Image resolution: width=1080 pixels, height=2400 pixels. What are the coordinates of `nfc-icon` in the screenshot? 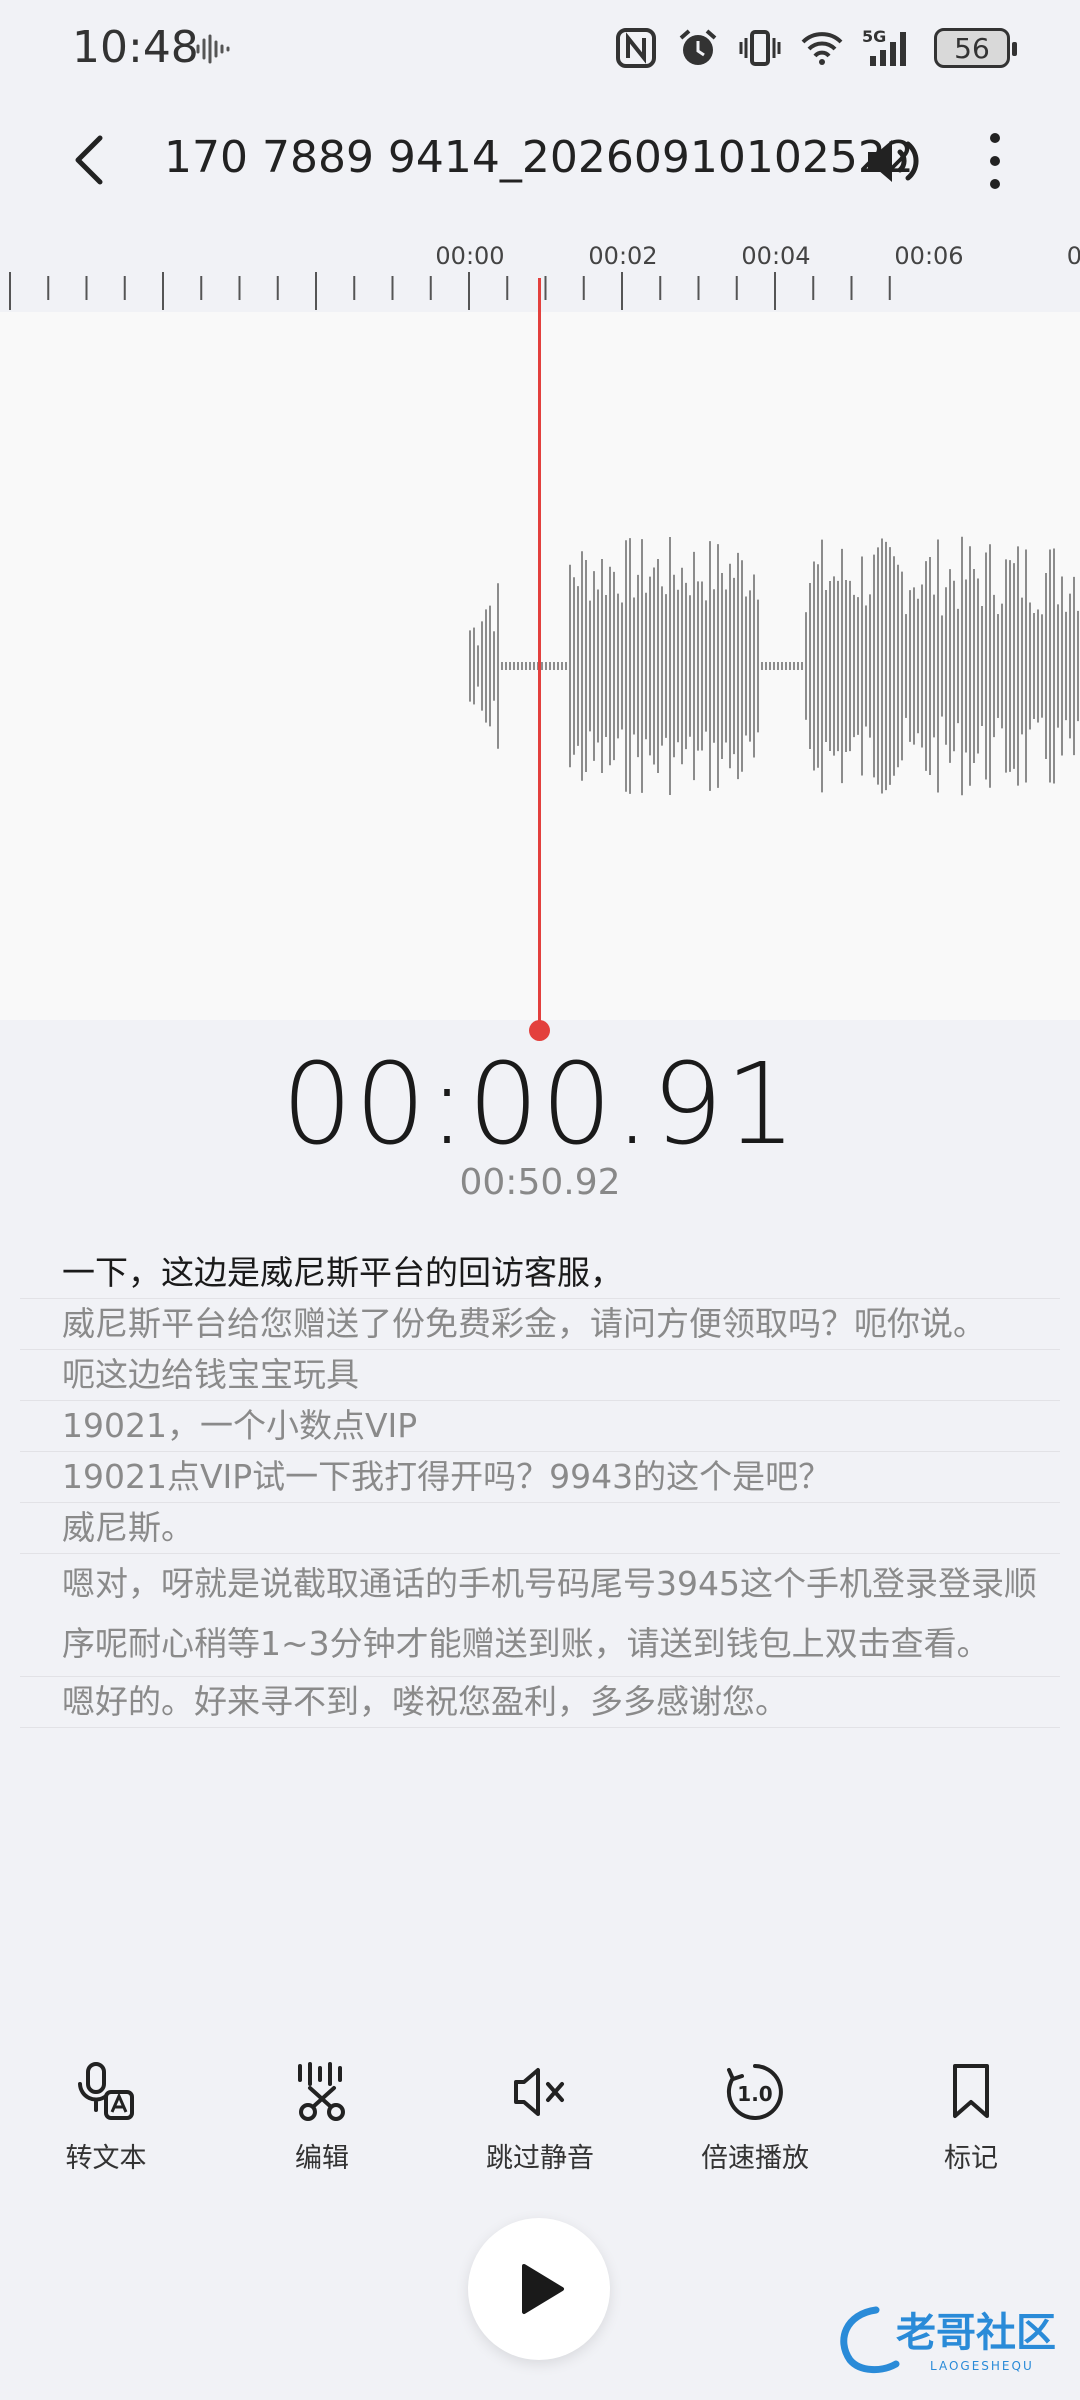 It's located at (636, 48).